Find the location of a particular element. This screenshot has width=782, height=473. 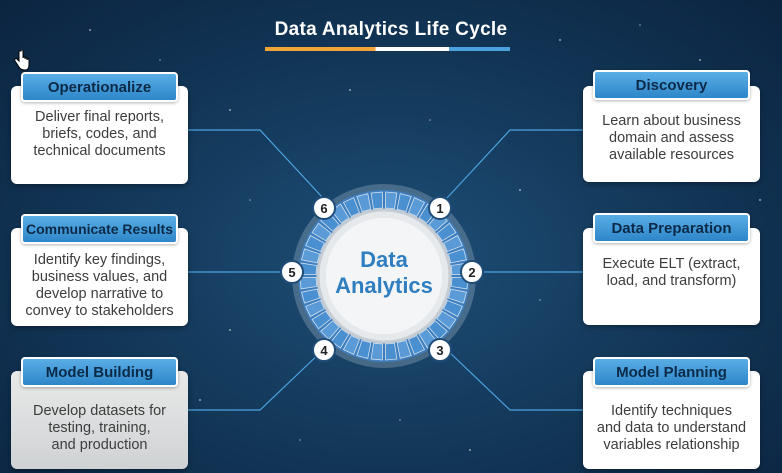

phase-number-2: 2 is located at coordinates (472, 272).